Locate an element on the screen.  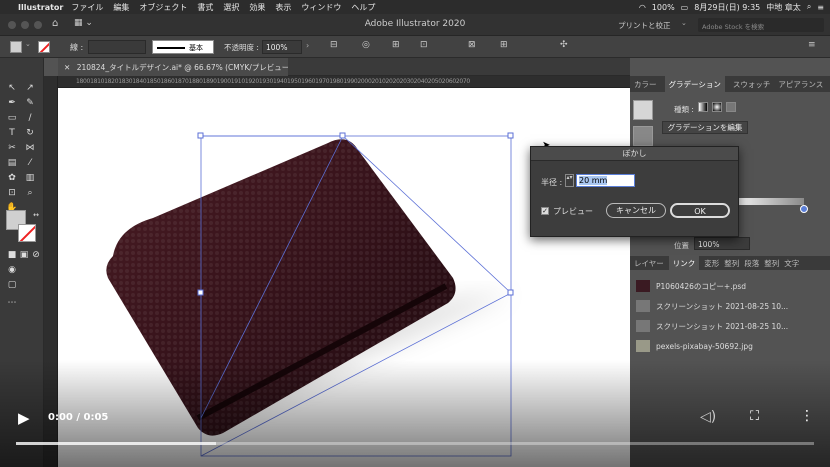
stroke-style-dropdown: 基本 is located at coordinates (183, 47).